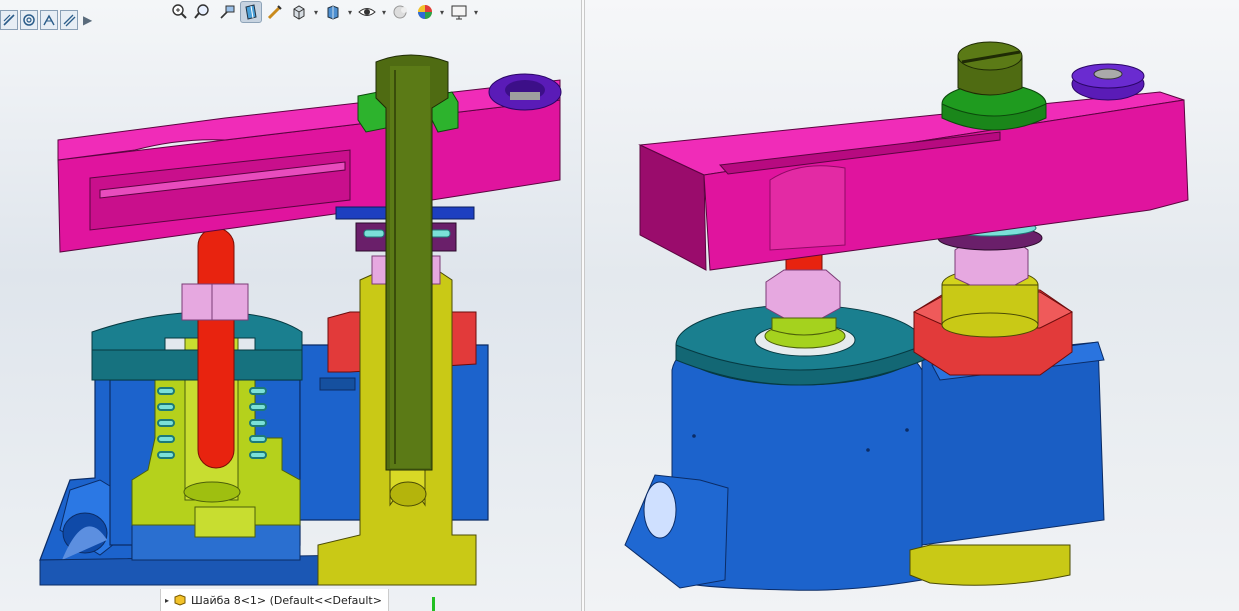 Image resolution: width=1239 pixels, height=611 pixels. What do you see at coordinates (990, 278) in the screenshot?
I see `yellow-sleeve` at bounding box center [990, 278].